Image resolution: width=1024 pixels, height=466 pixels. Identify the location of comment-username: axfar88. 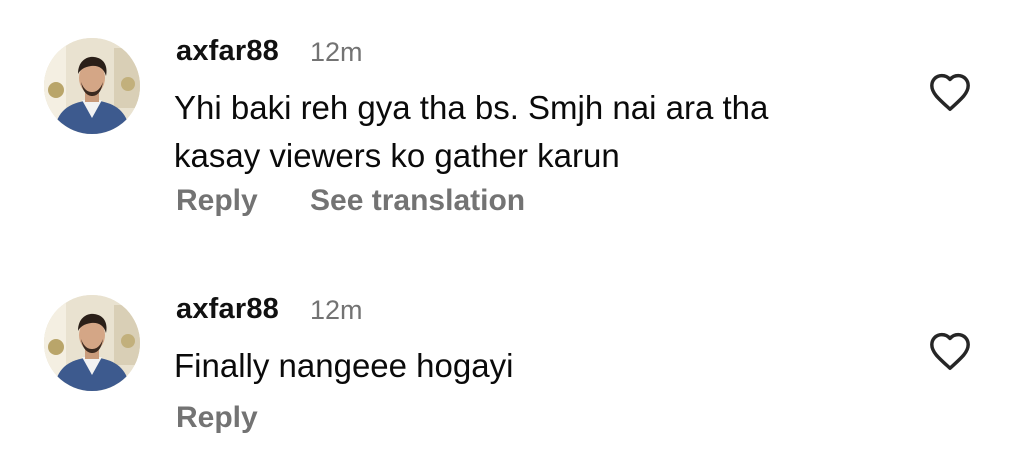
(227, 309).